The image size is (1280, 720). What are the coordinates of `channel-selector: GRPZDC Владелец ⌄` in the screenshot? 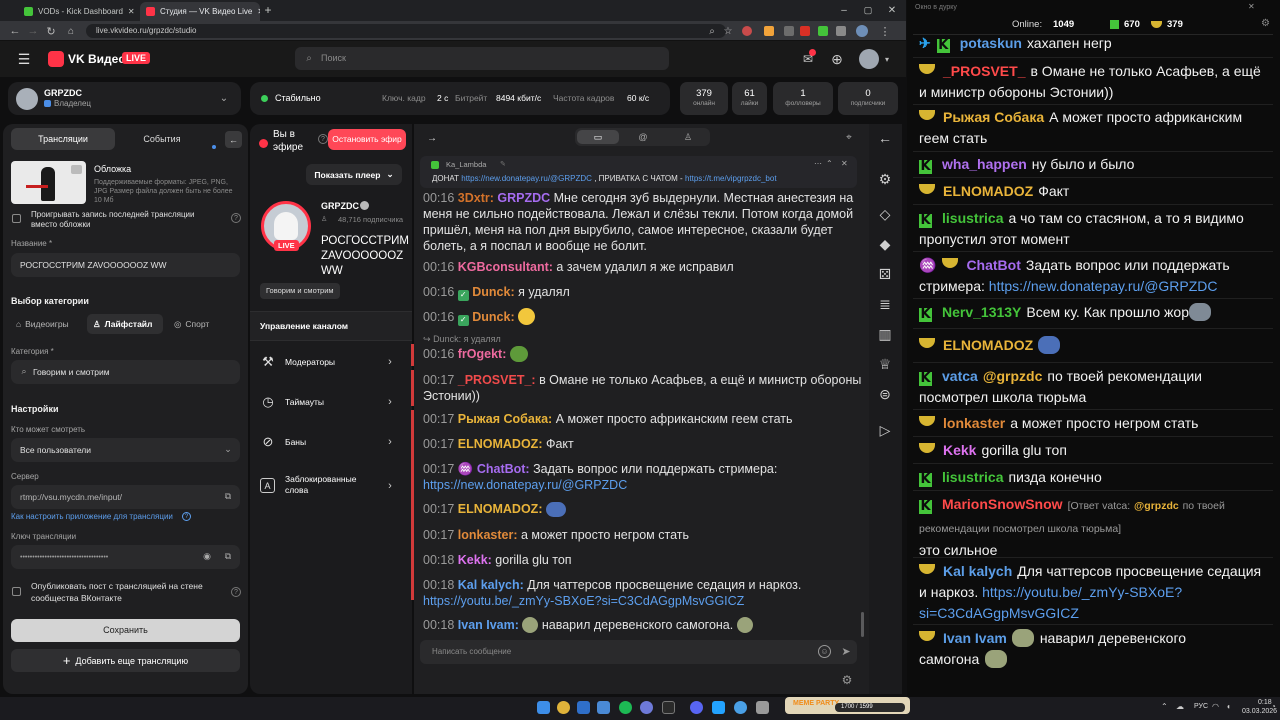 It's located at (124, 98).